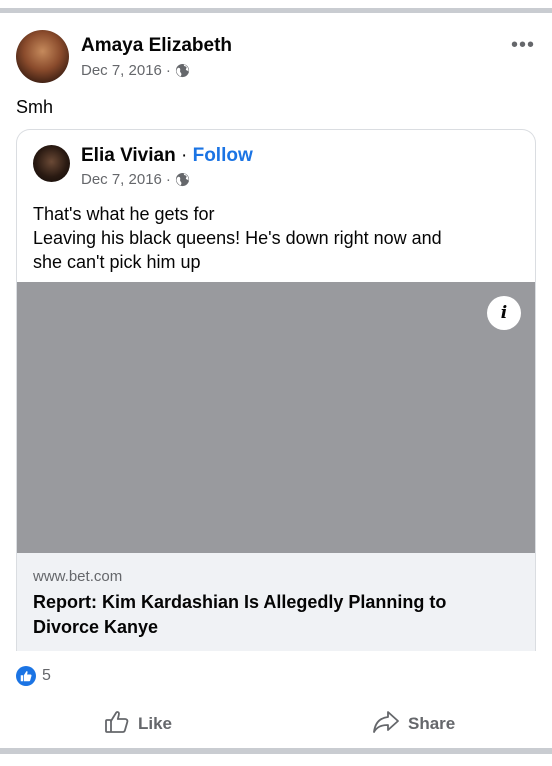 This screenshot has height=766, width=552. I want to click on like-reaction-icon, so click(26, 676).